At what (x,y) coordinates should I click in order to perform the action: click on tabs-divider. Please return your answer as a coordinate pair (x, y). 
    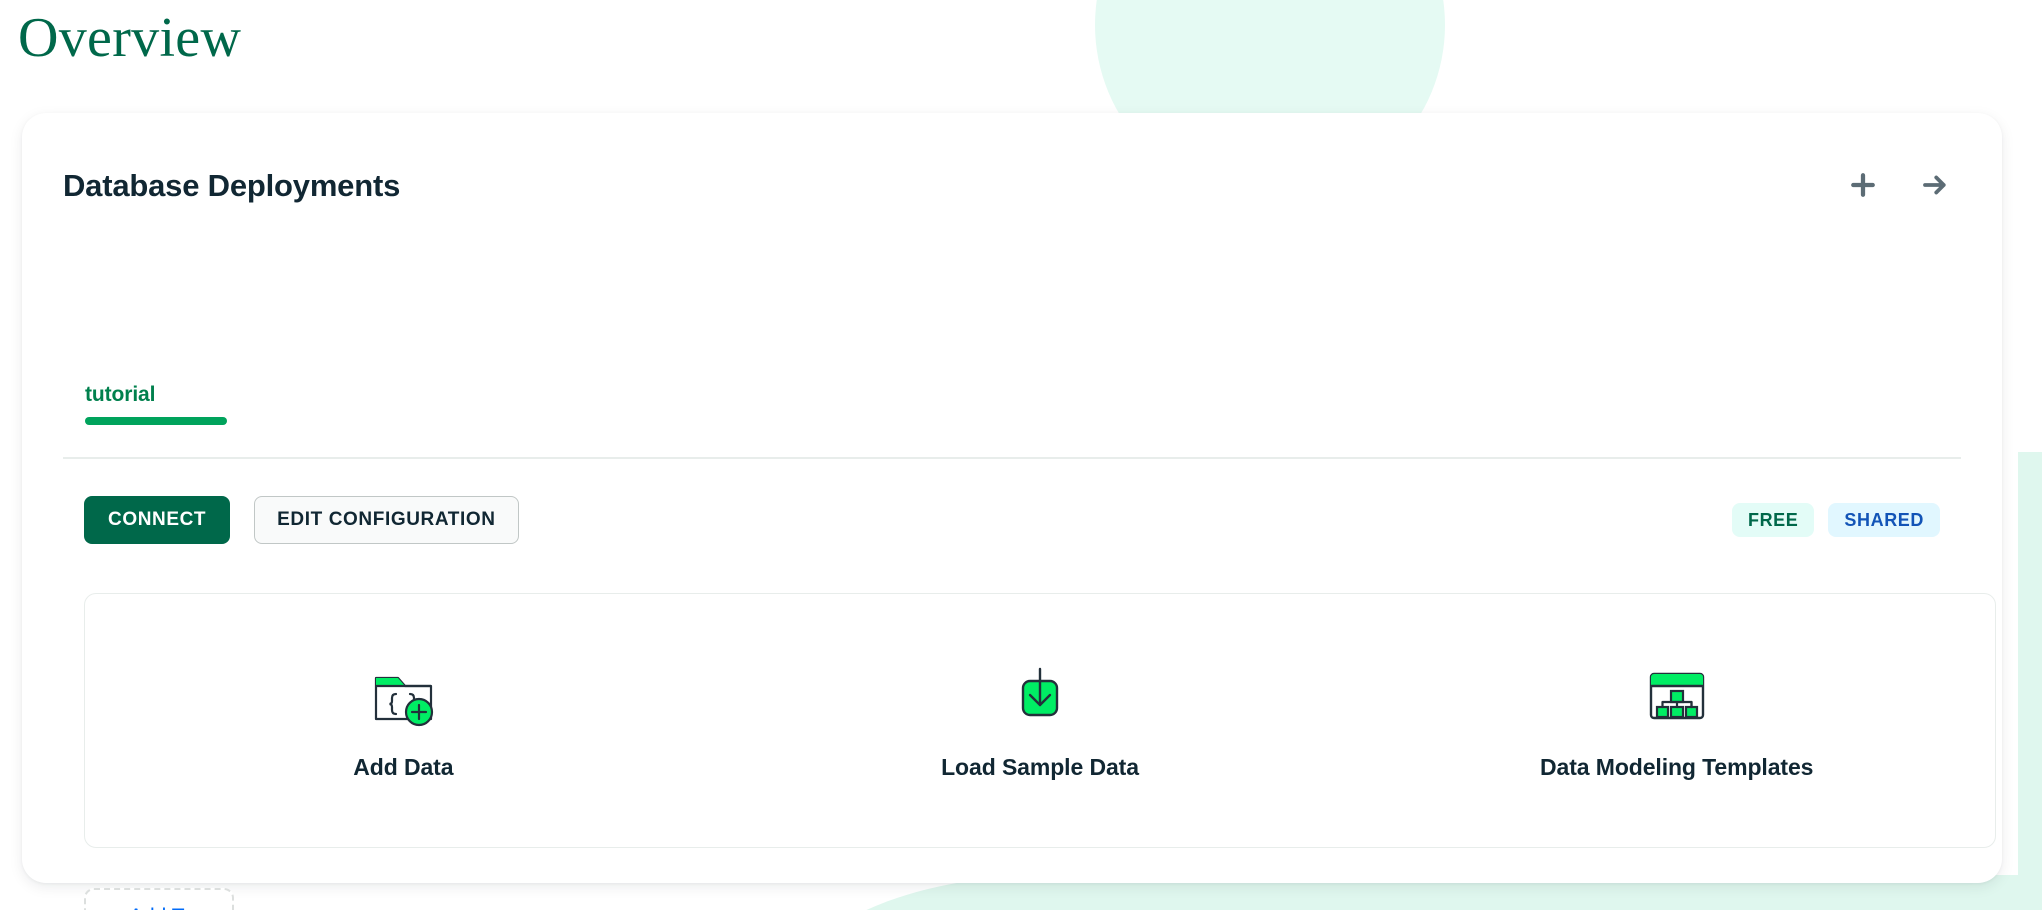
    Looking at the image, I should click on (1012, 458).